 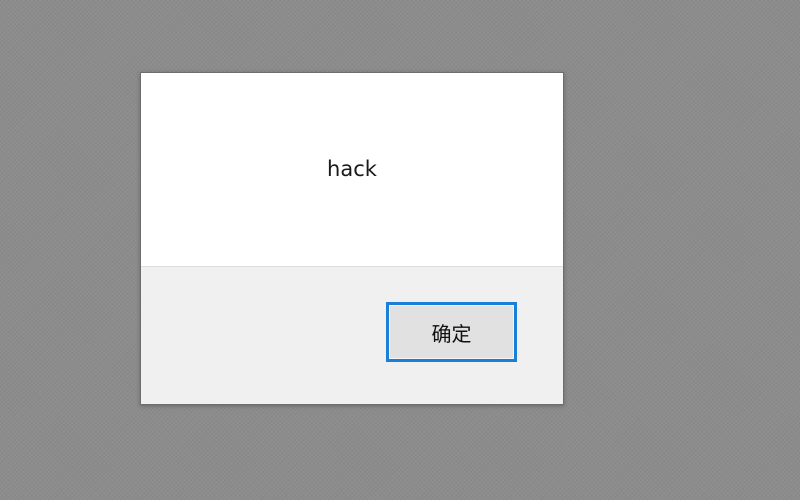 I want to click on ok-button: 确定, so click(x=451, y=332).